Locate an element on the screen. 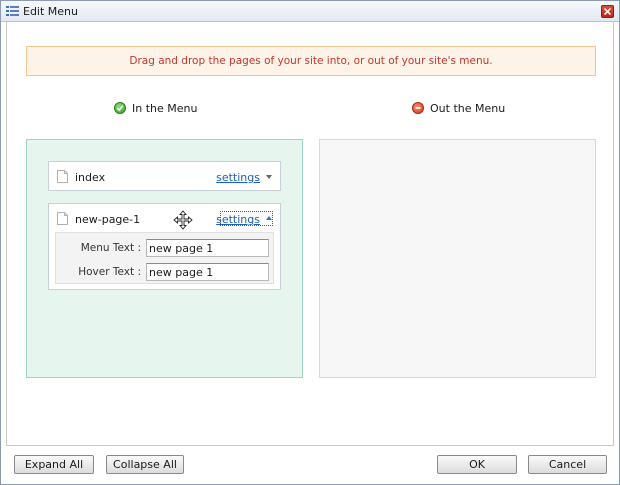  ok-button: OK is located at coordinates (477, 464).